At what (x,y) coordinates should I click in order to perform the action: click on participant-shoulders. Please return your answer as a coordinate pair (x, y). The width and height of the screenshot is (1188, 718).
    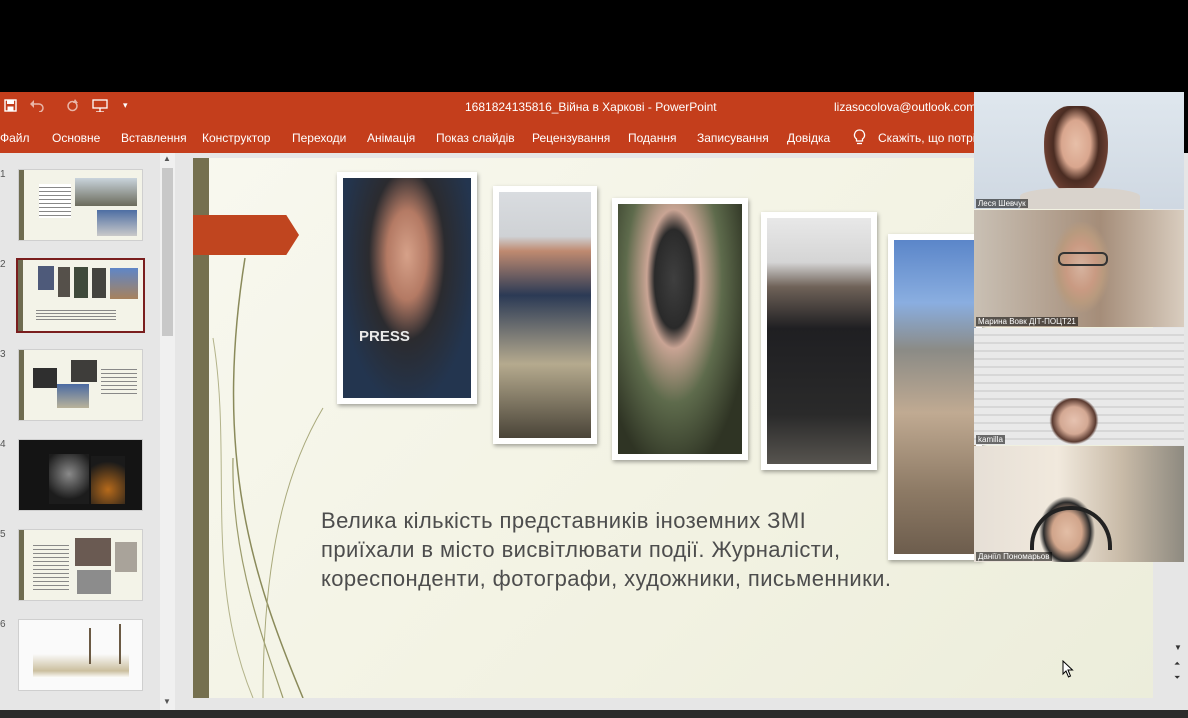
    Looking at the image, I should click on (1080, 198).